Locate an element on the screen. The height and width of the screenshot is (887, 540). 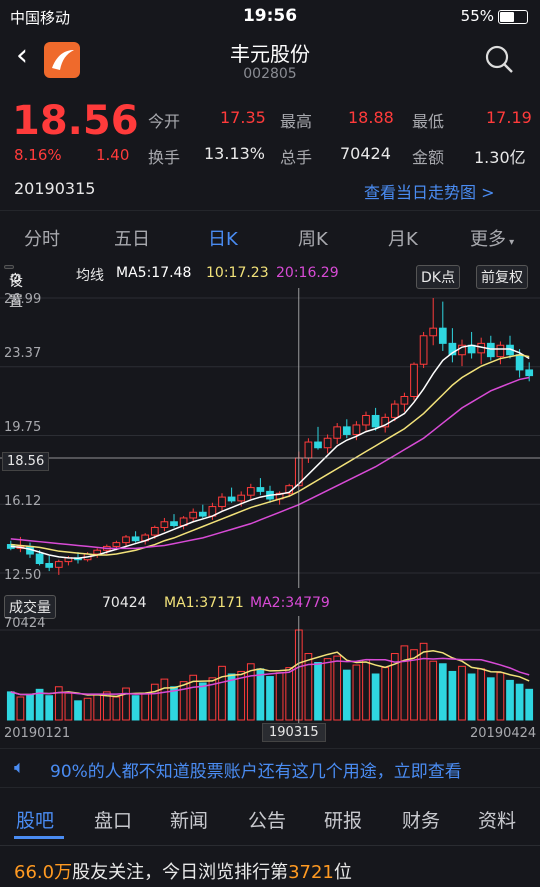
volume-ma2: MA2:34779 is located at coordinates (290, 603).